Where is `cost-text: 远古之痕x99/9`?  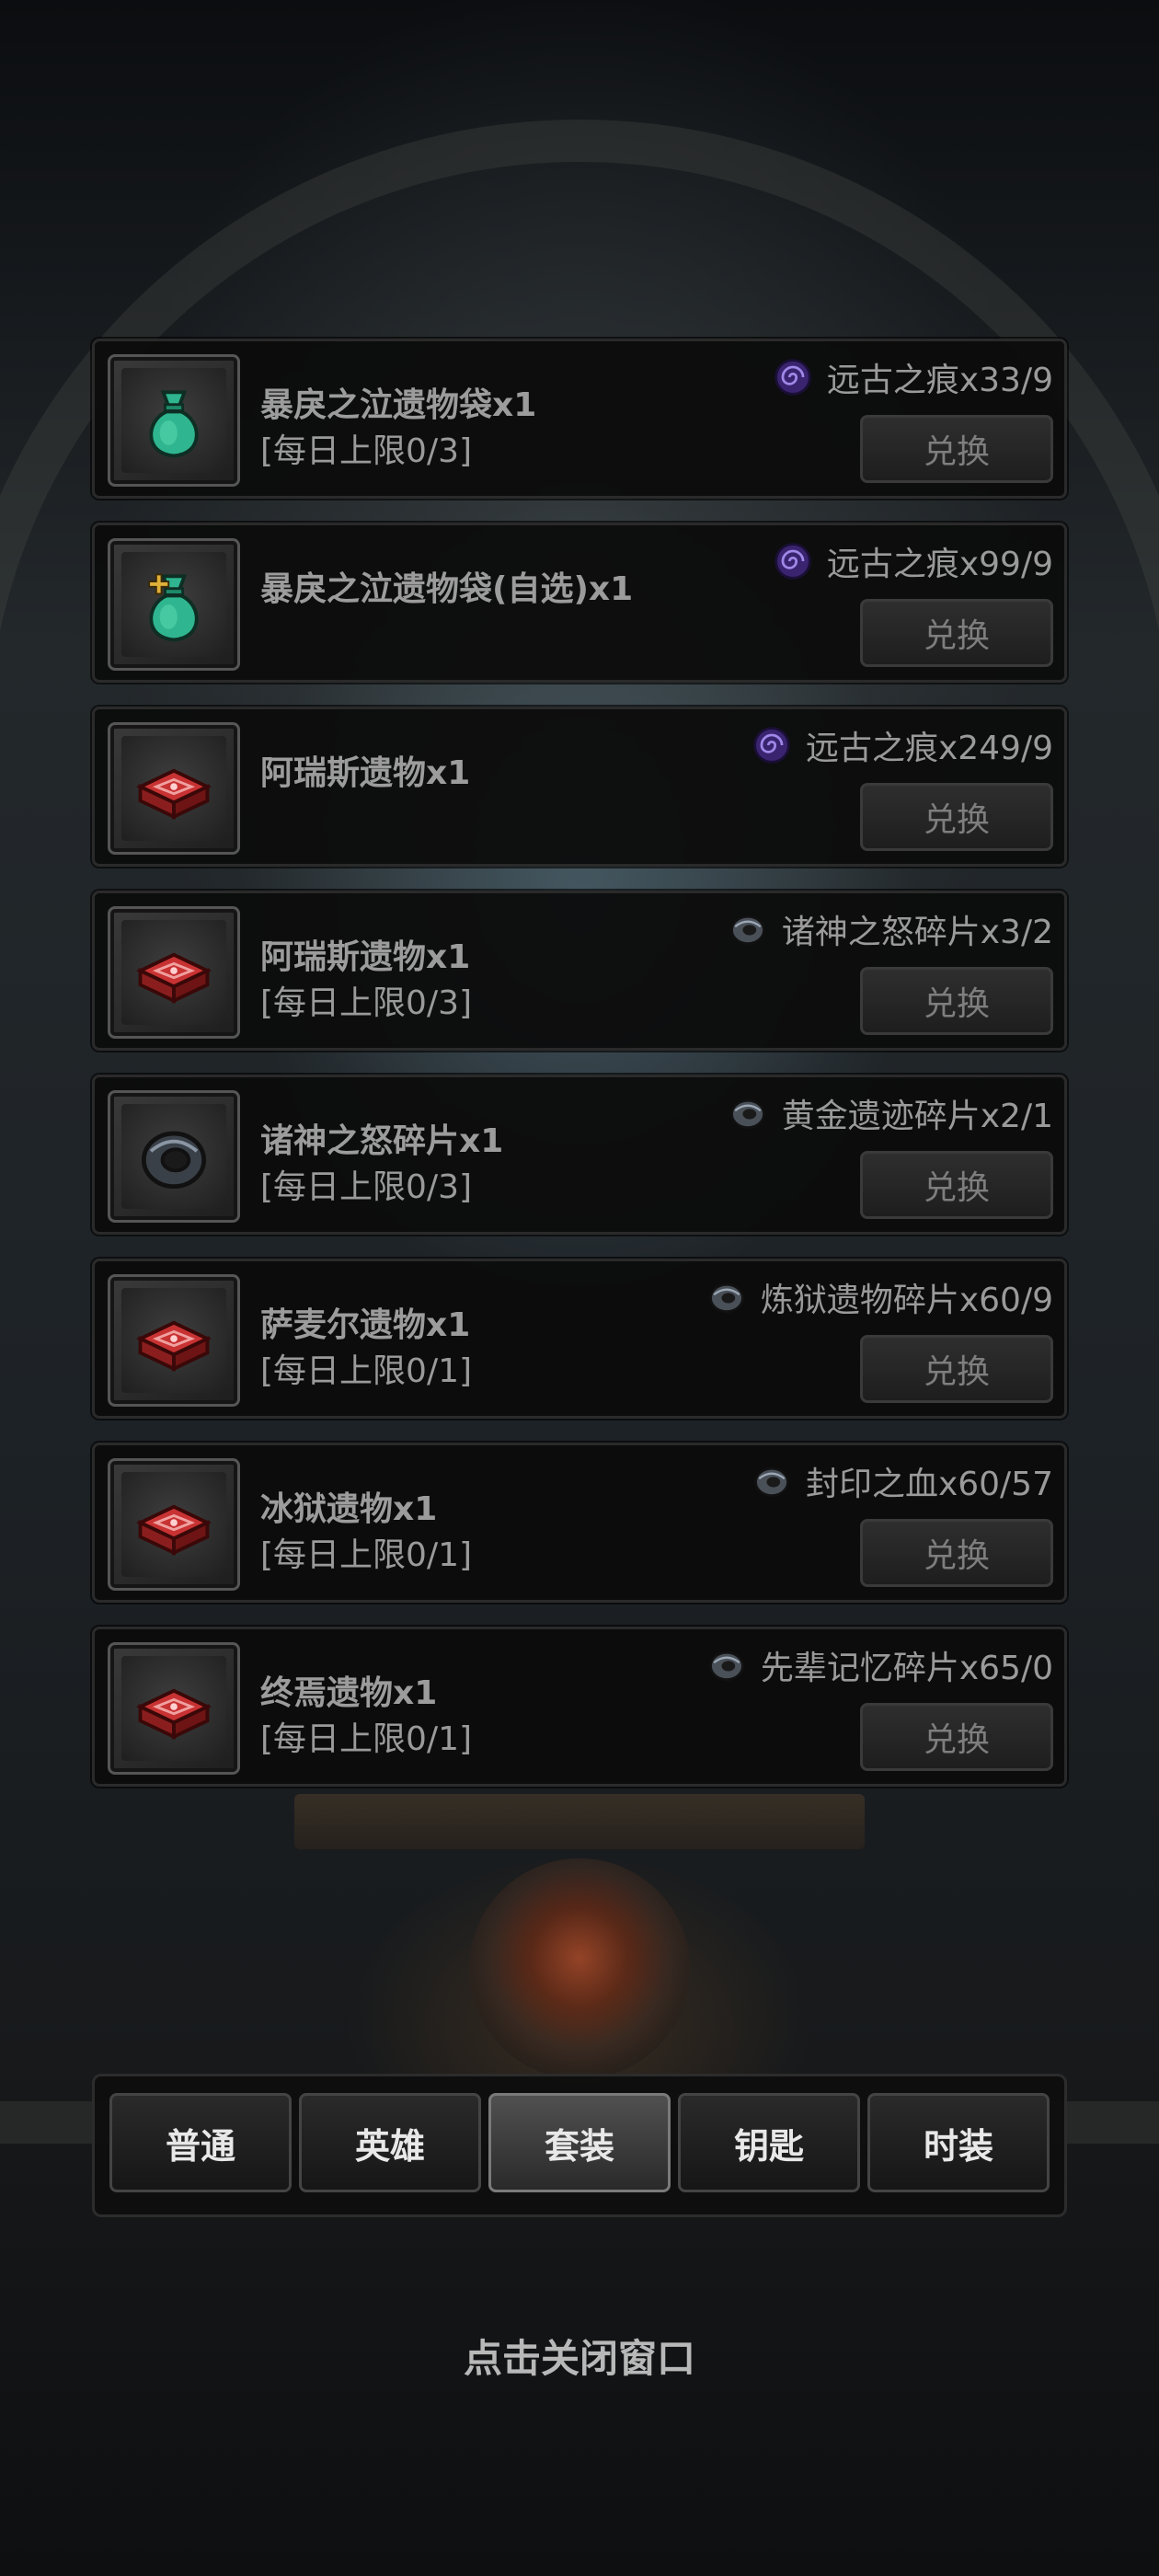
cost-text: 远古之痕x99/9 is located at coordinates (939, 564).